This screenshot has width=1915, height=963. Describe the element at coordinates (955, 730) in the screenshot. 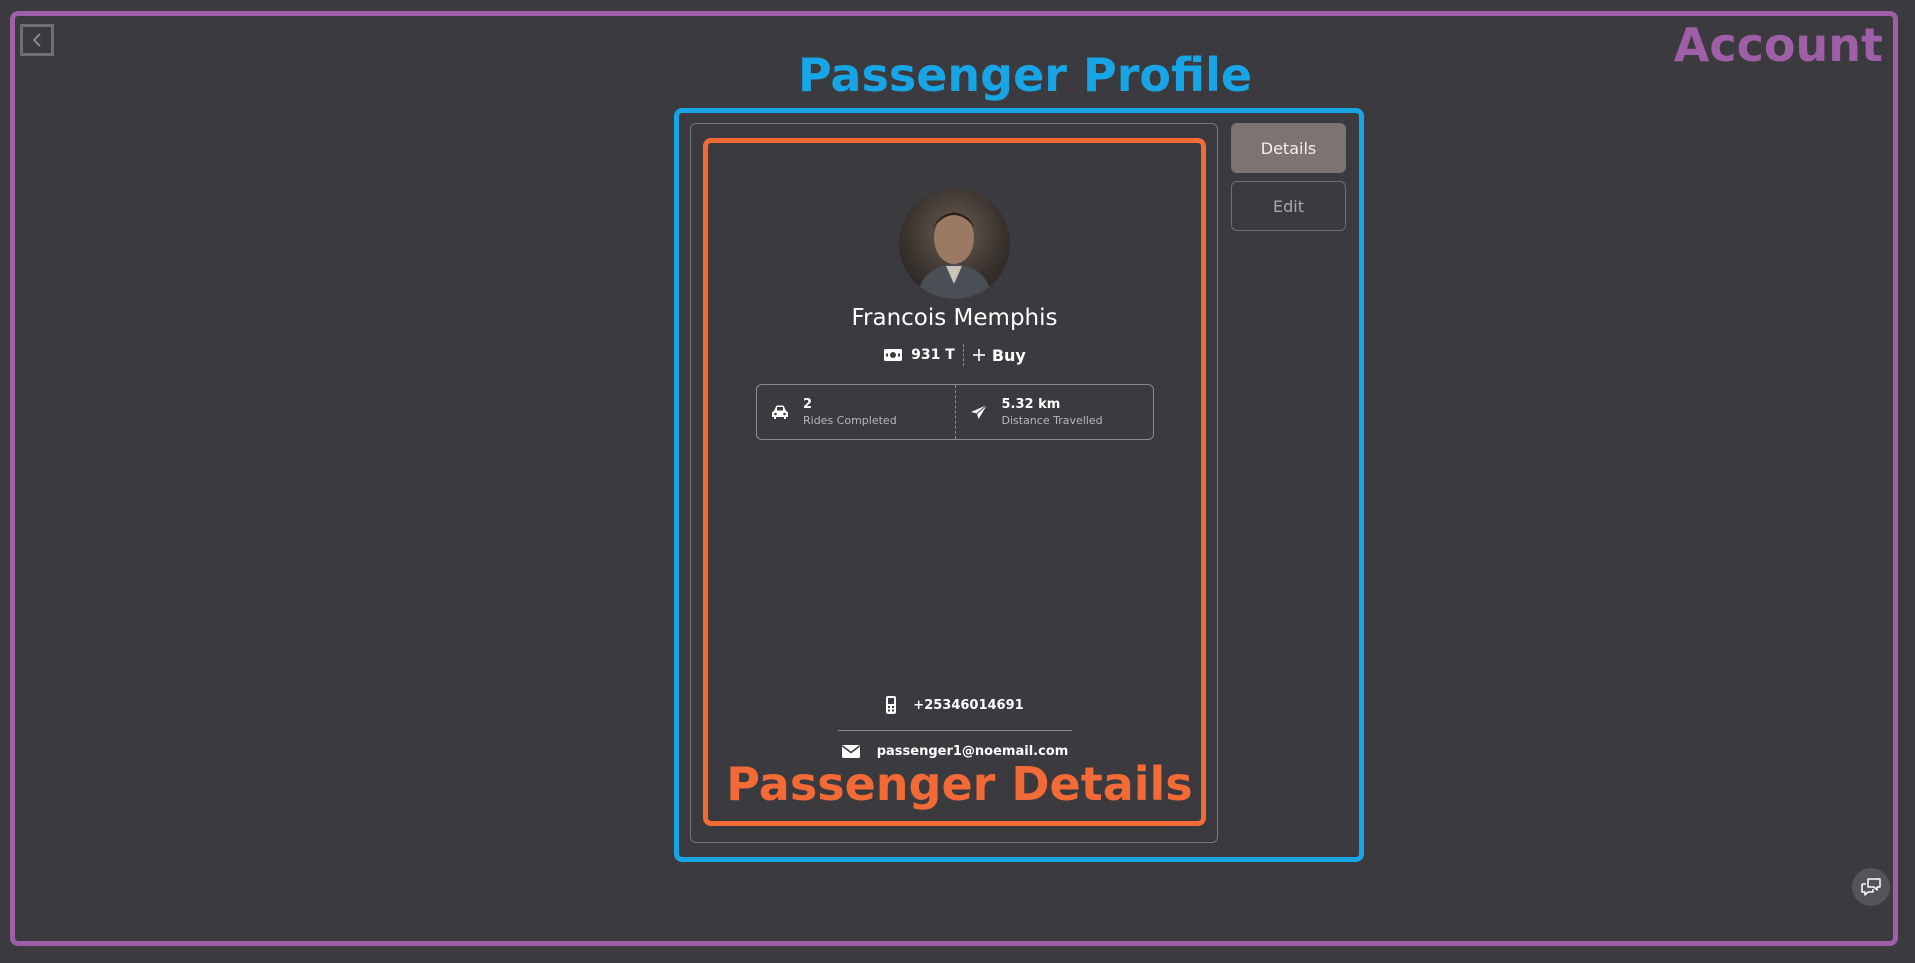

I see `contact-divider` at that location.